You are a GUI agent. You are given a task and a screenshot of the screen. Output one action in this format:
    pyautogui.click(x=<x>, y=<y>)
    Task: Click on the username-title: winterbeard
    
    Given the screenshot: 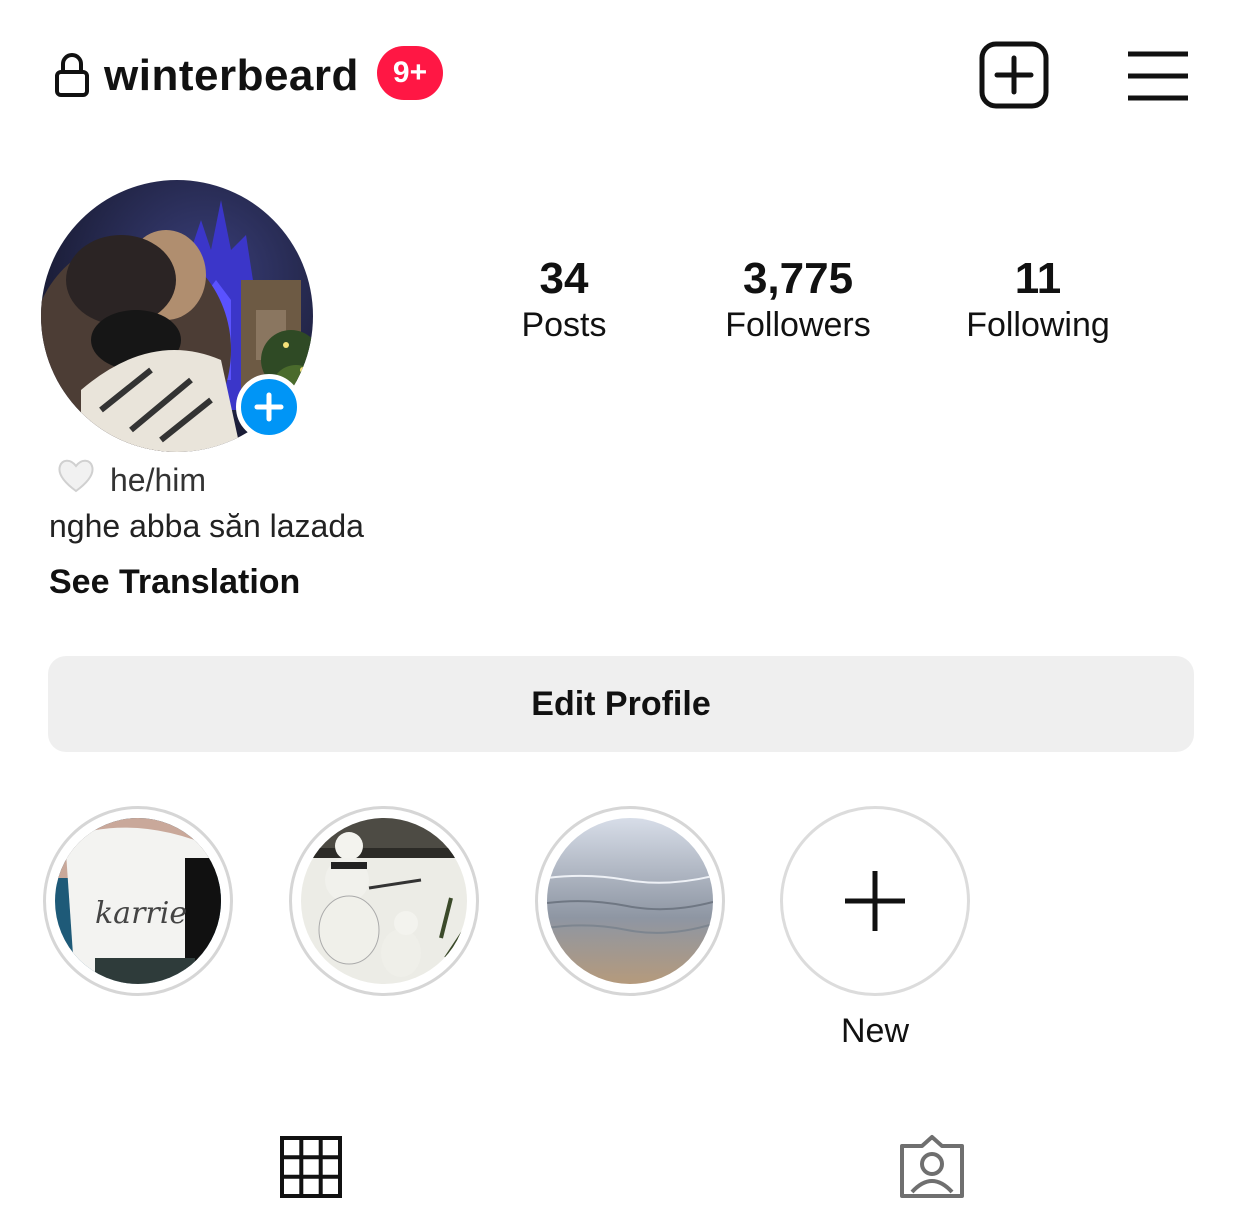 What is the action you would take?
    pyautogui.click(x=231, y=76)
    